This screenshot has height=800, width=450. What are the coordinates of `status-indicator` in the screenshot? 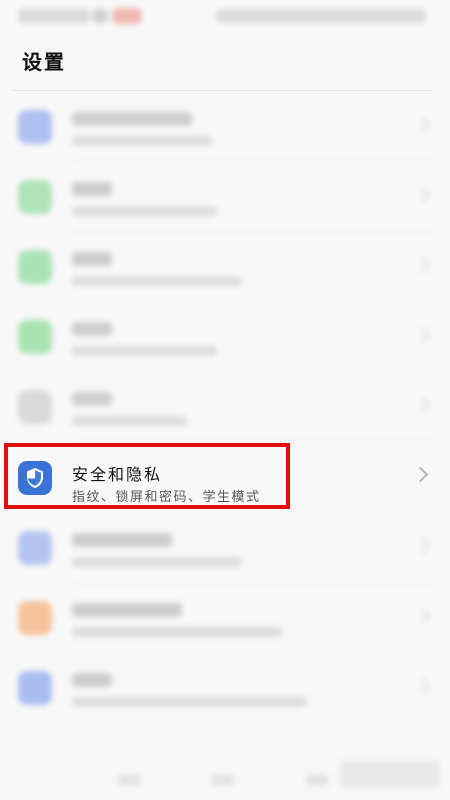 It's located at (100, 16).